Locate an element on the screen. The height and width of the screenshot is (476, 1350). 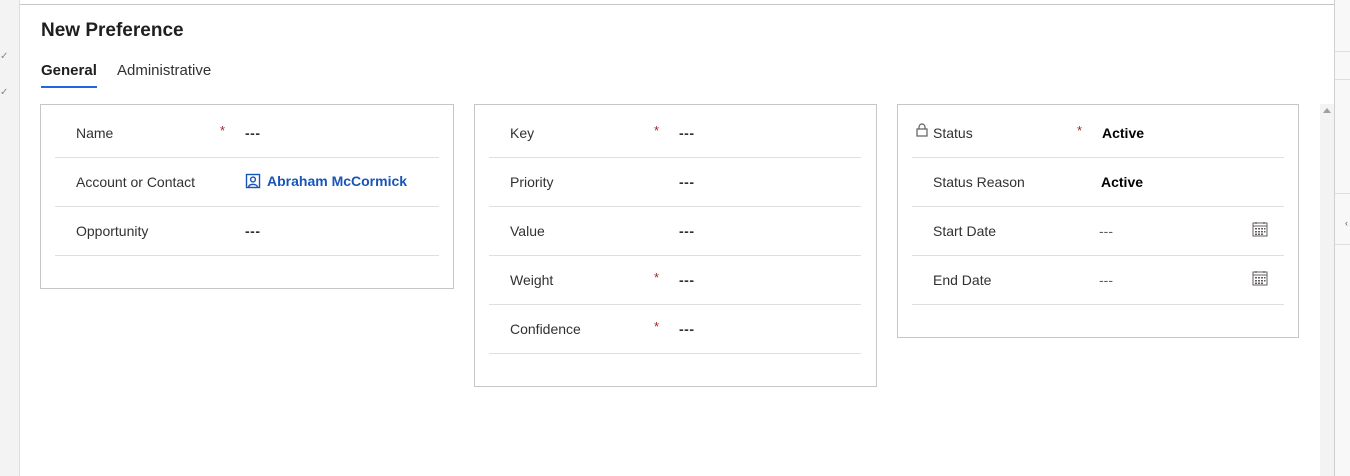
contact-icon is located at coordinates (253, 181).